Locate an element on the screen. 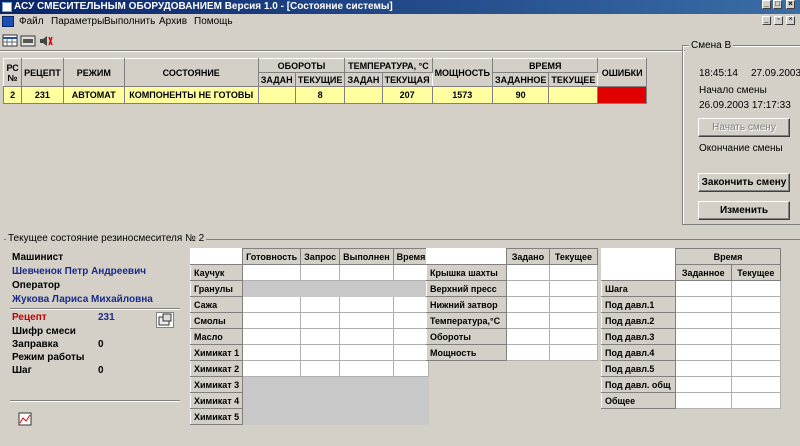  table-row: Обороты is located at coordinates (512, 336).